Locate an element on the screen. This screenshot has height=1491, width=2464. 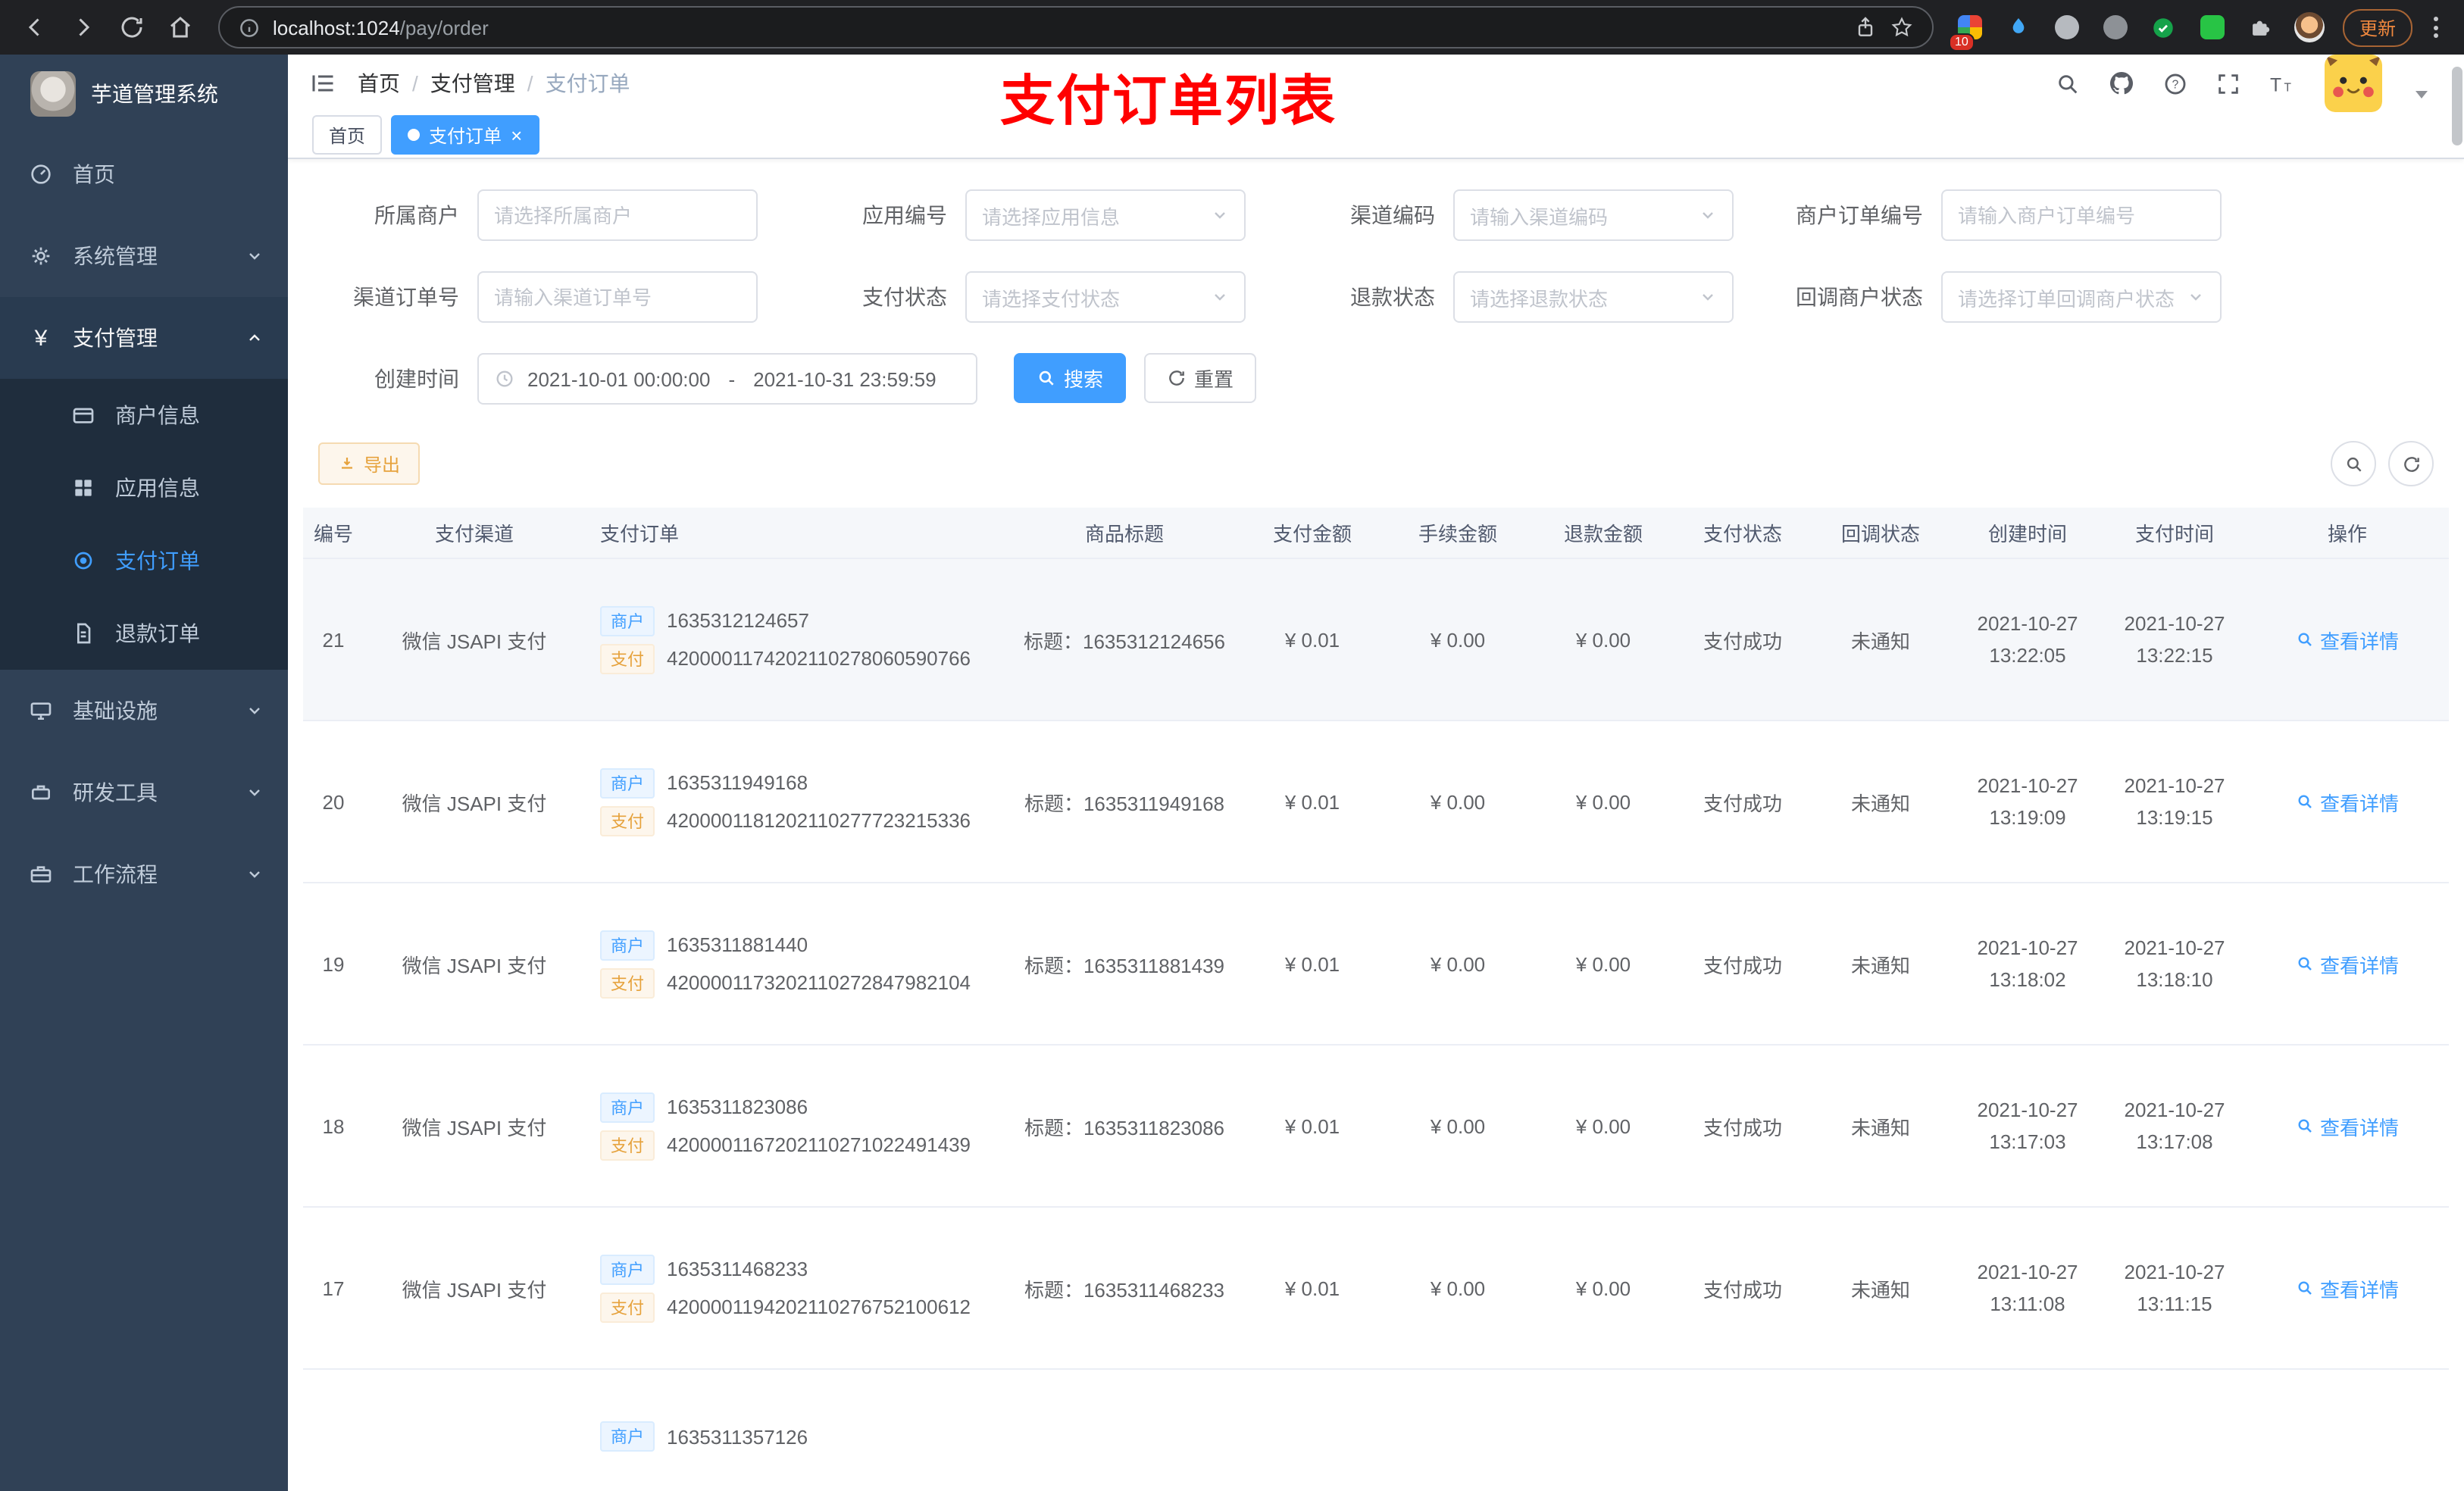
bookmark-star-icon is located at coordinates (1902, 27).